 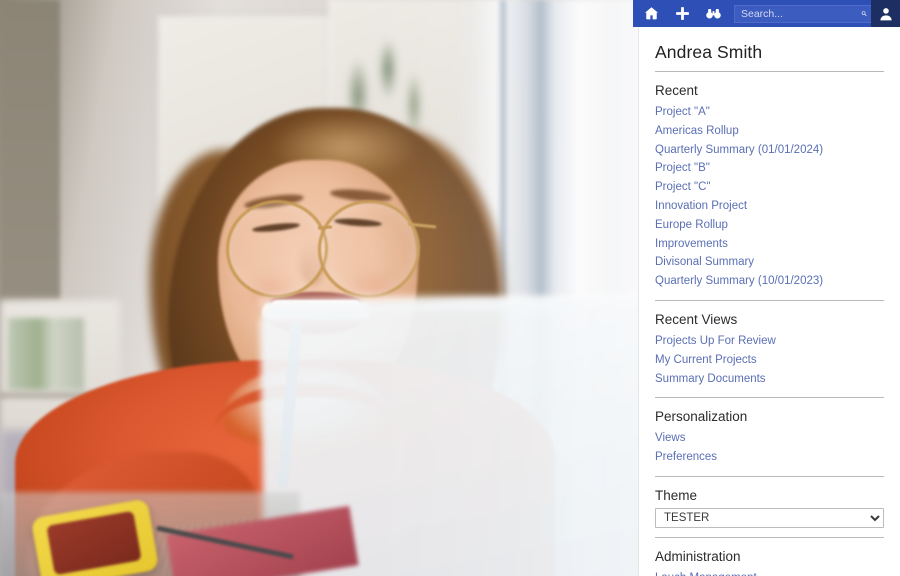 I want to click on user-avatar-button, so click(x=885, y=13).